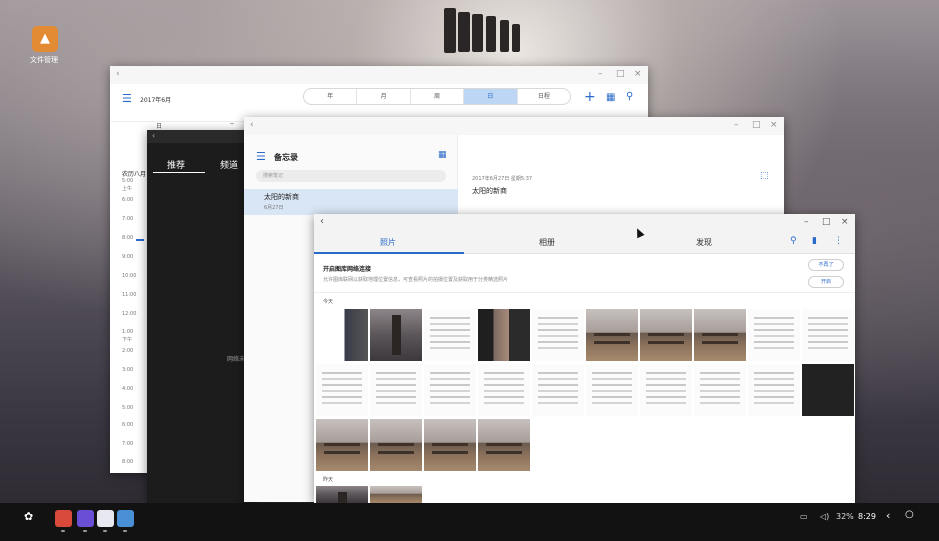  Describe the element at coordinates (159, 126) in the screenshot. I see `day-letter: 日` at that location.